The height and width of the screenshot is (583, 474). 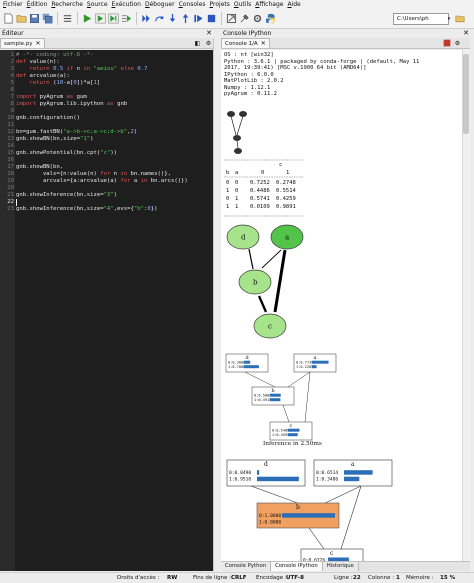 I want to click on menu-recherche: Recherche, so click(x=67, y=4).